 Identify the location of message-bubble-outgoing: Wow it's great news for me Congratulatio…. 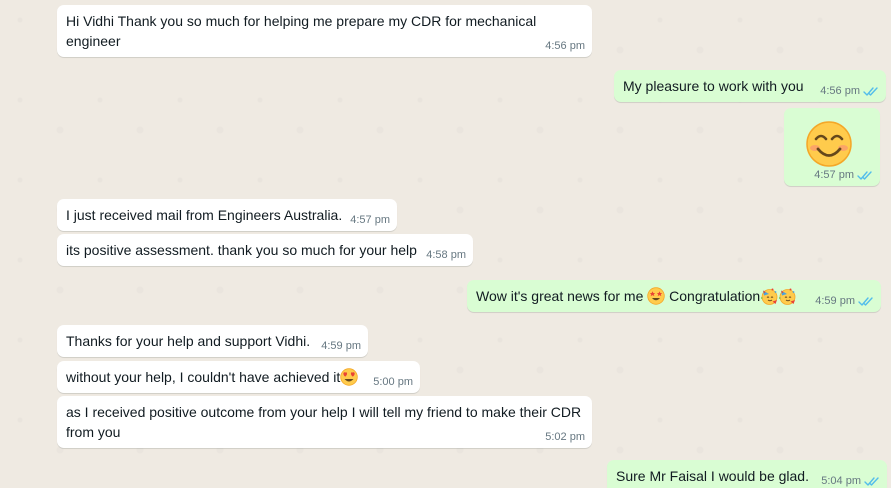
(674, 296).